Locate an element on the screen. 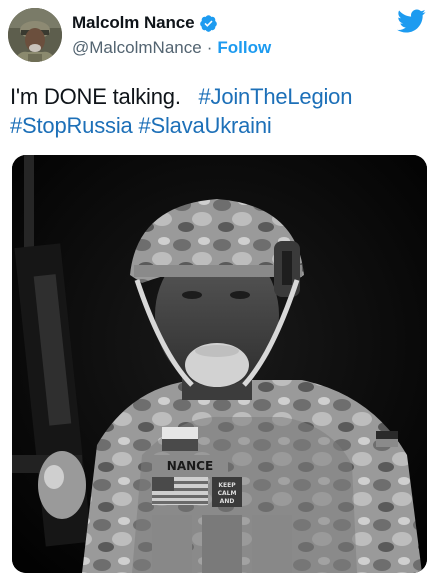 The image size is (438, 581). author-handle-row: @MalcolmNance · Follow is located at coordinates (171, 48).